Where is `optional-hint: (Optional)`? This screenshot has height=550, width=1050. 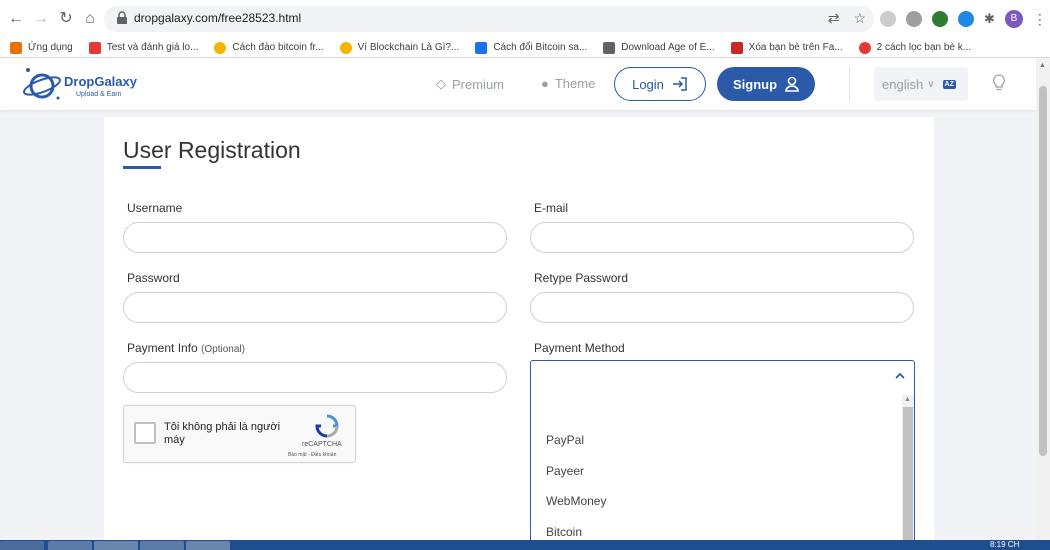
optional-hint: (Optional) is located at coordinates (223, 349).